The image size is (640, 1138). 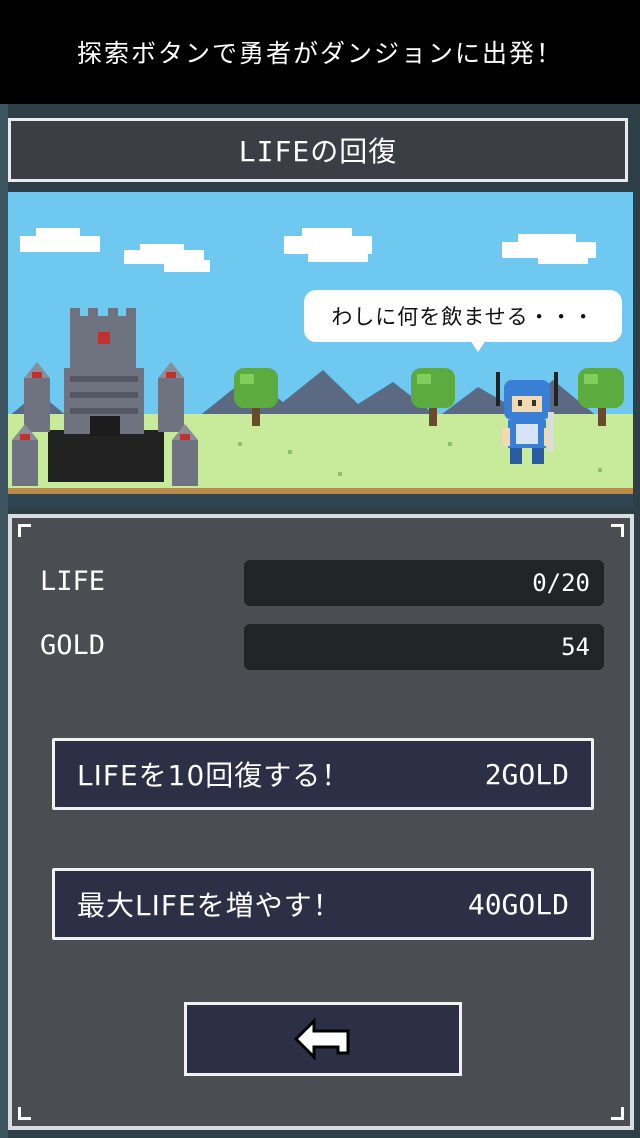 I want to click on screen-title: LIFEの回復, so click(x=318, y=150).